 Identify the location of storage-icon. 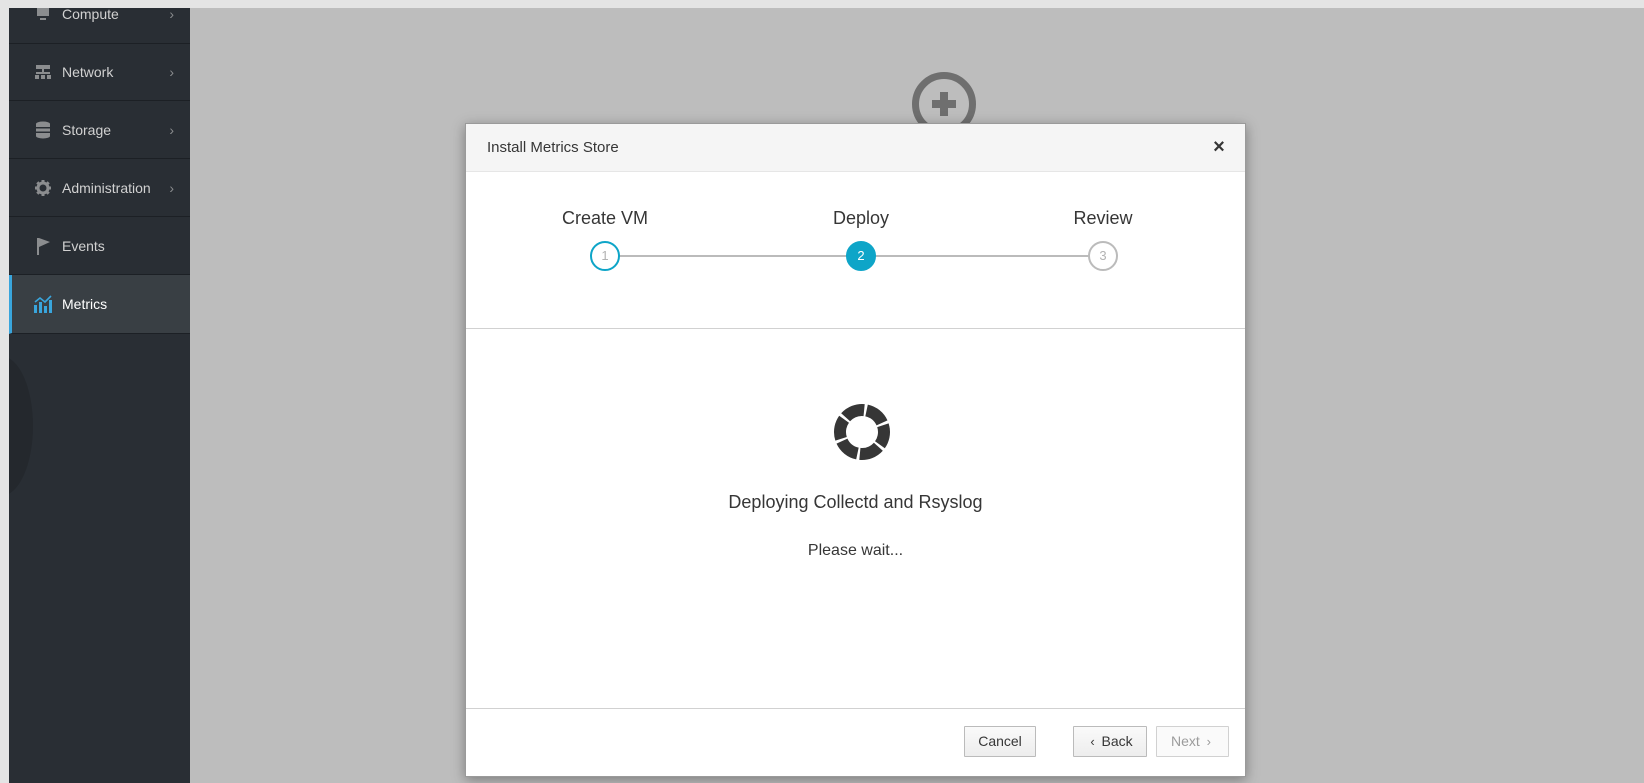
(43, 130).